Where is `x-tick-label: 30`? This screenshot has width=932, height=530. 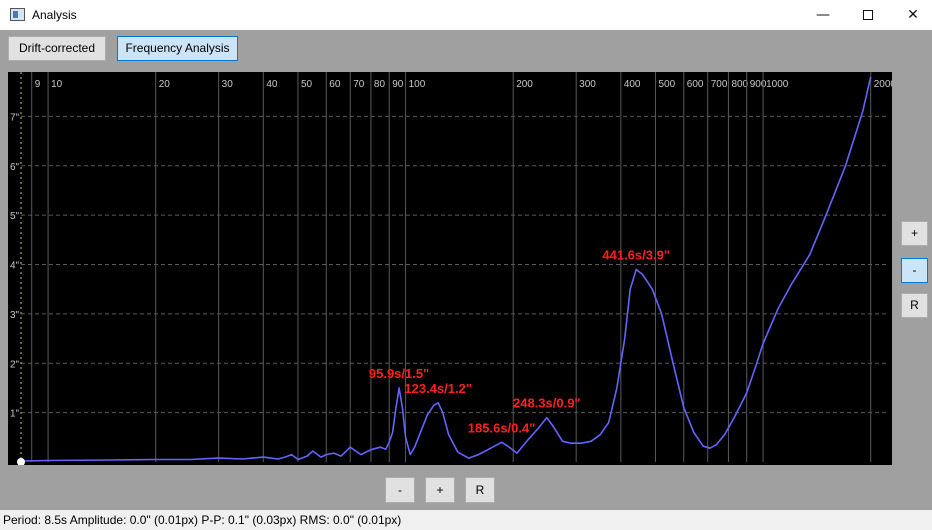 x-tick-label: 30 is located at coordinates (228, 84).